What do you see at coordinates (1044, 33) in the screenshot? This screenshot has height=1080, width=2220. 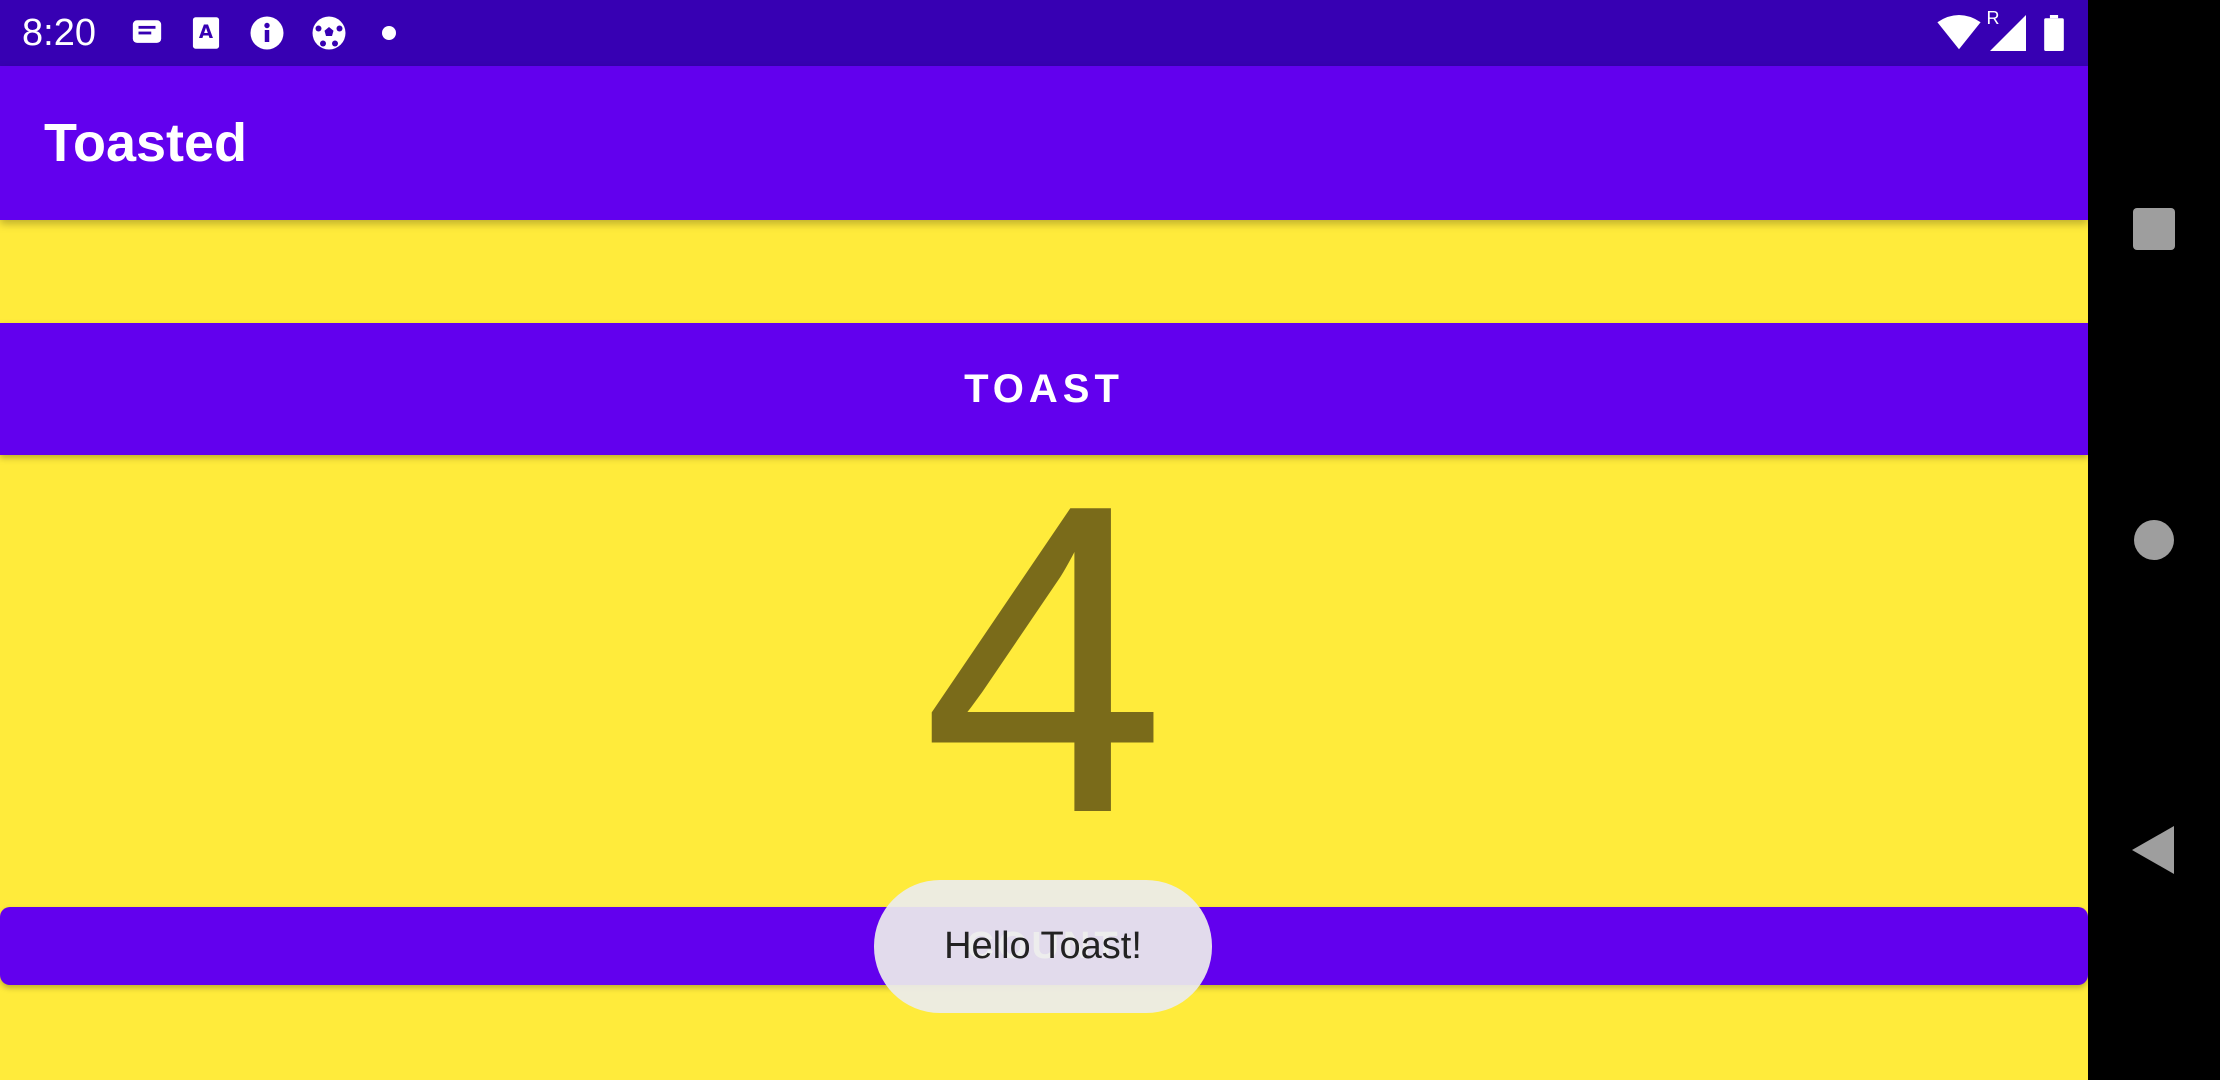 I see `status-bar: 8:20 A R` at bounding box center [1044, 33].